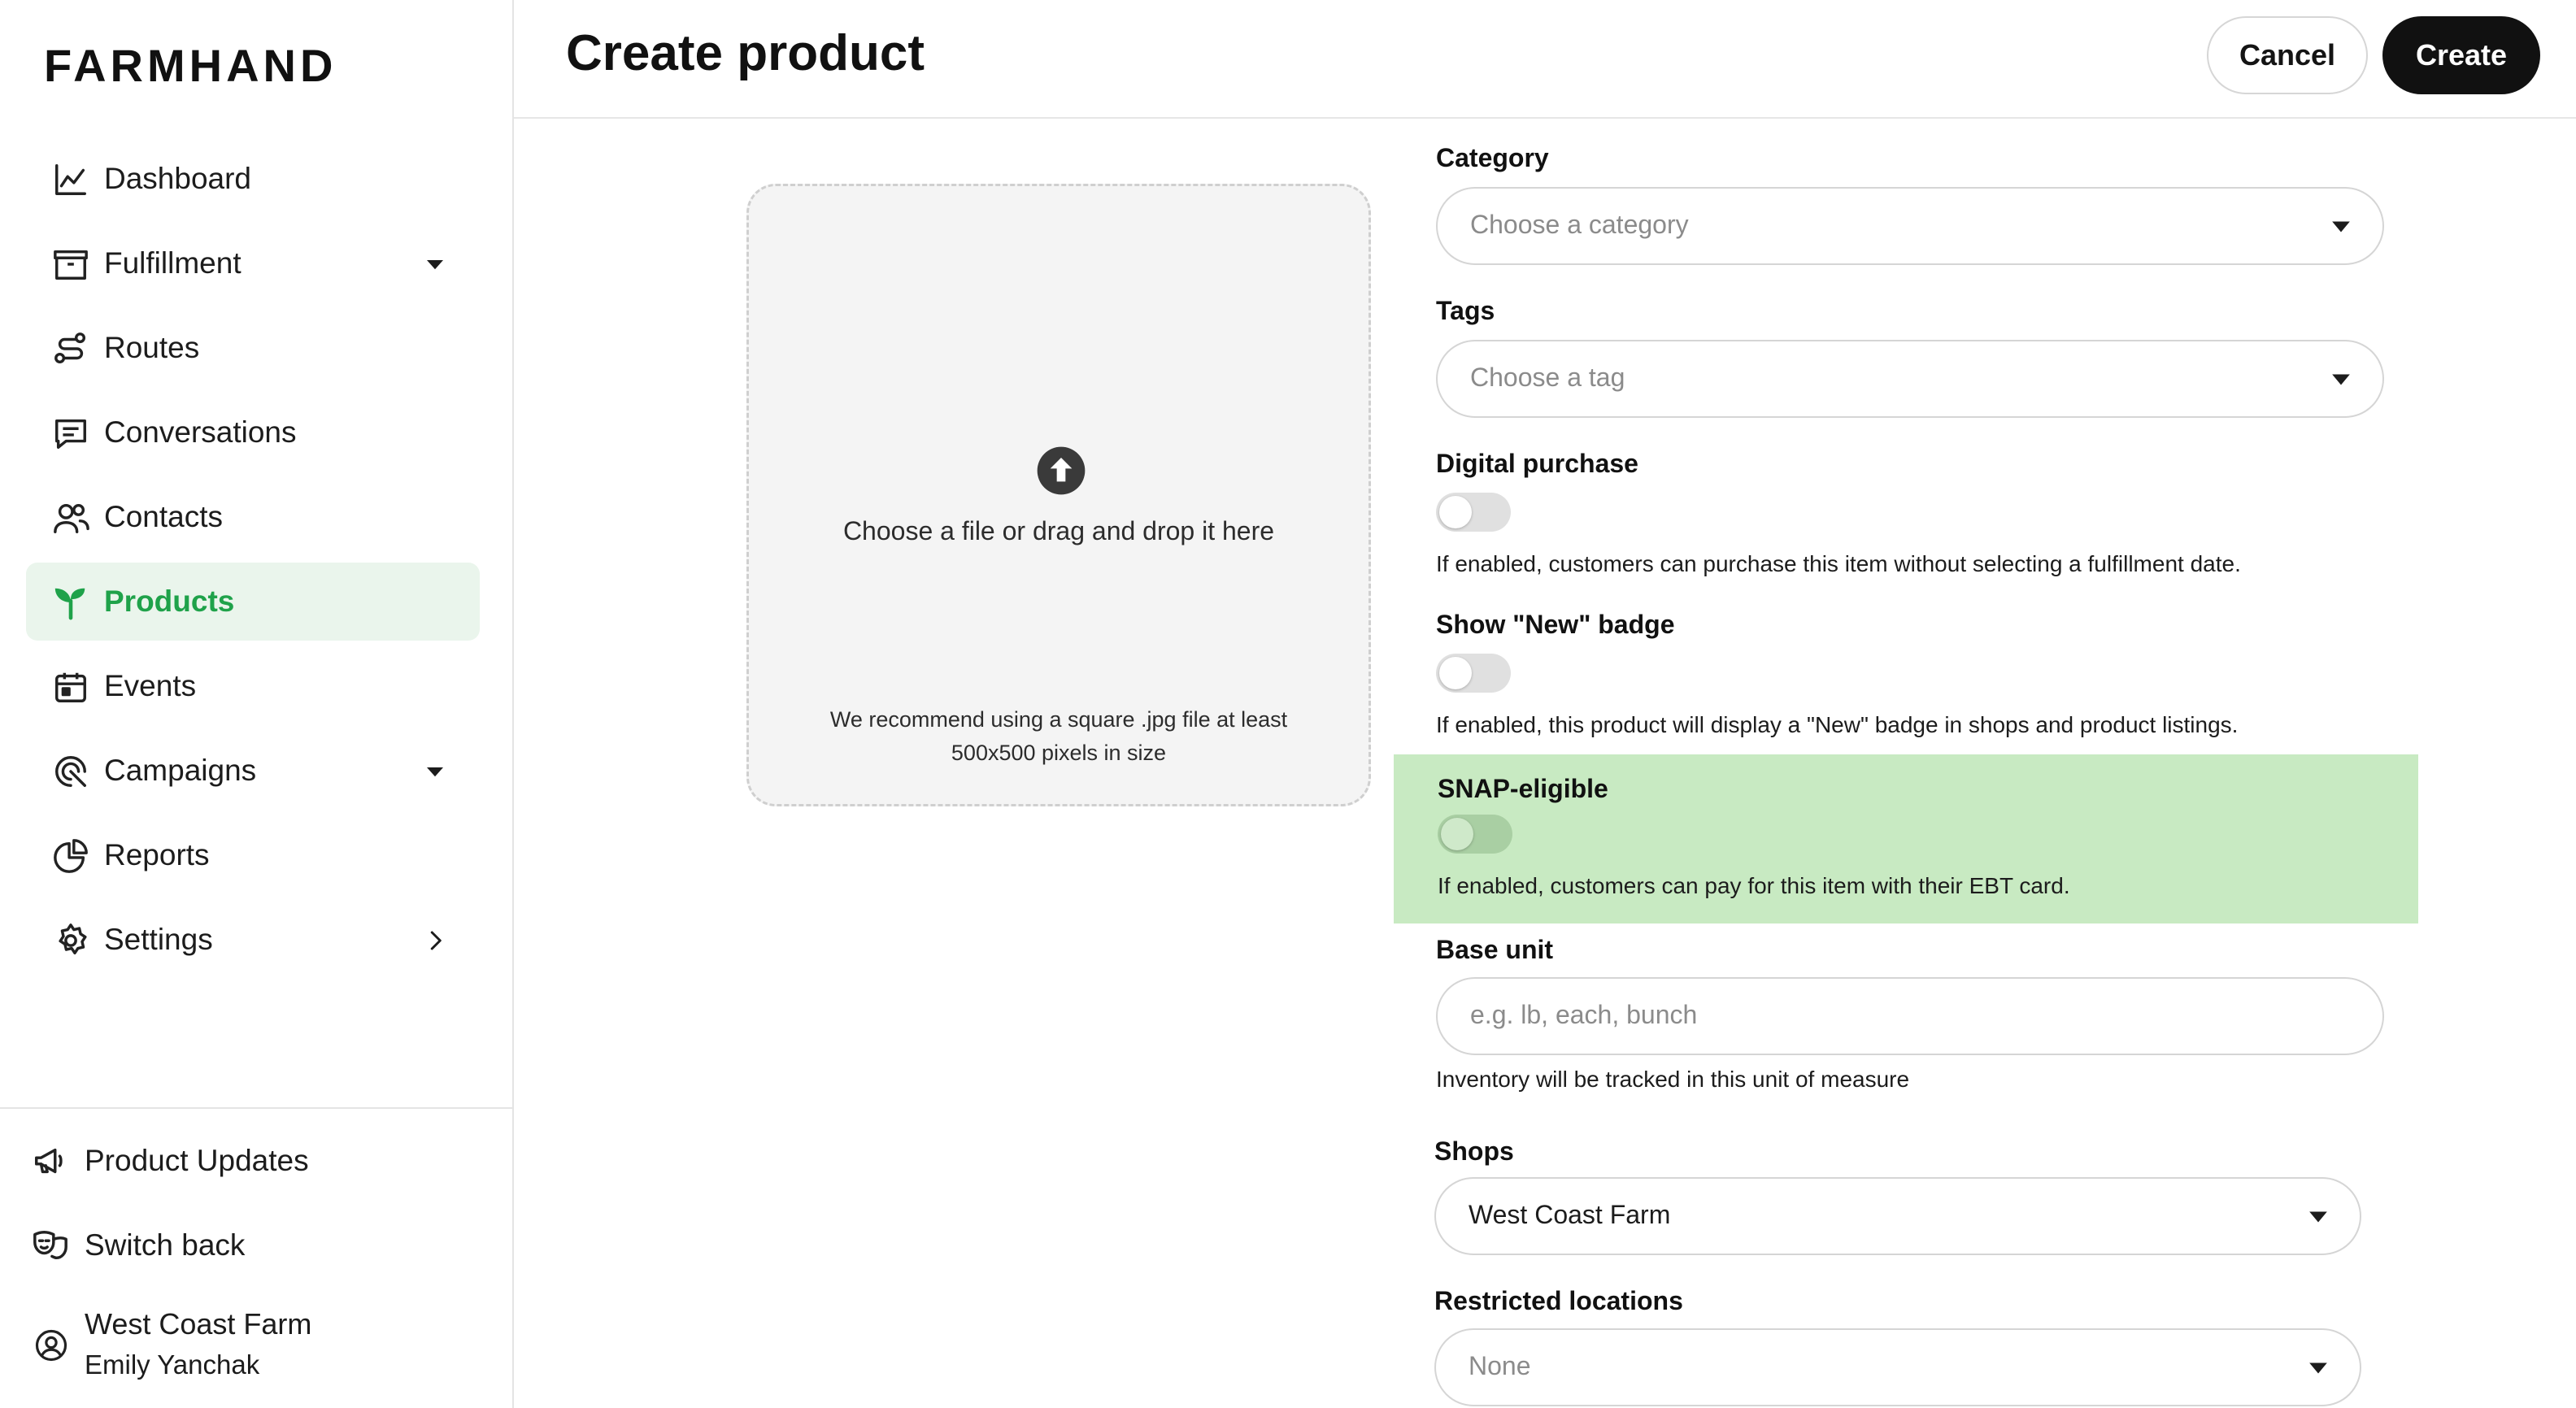 This screenshot has height=1408, width=2576. What do you see at coordinates (2461, 55) in the screenshot?
I see `create-button: Create` at bounding box center [2461, 55].